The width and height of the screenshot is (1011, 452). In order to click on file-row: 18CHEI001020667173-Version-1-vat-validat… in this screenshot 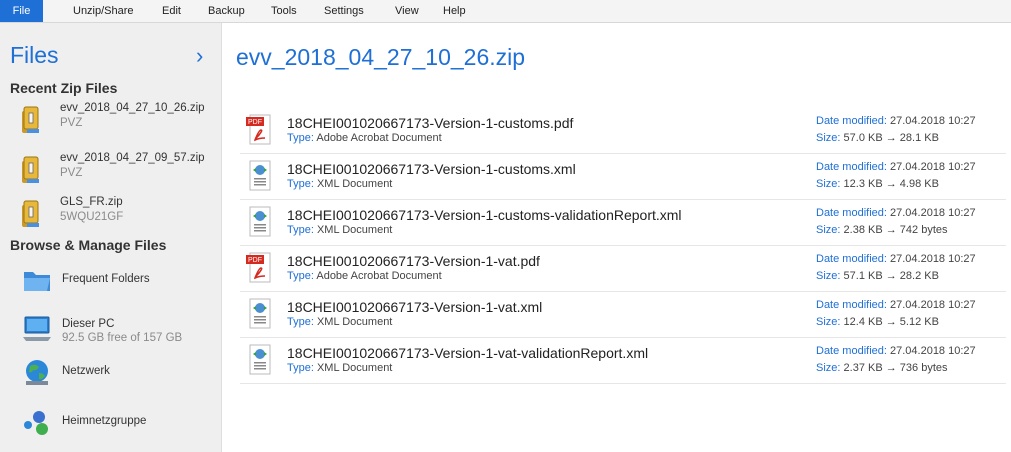, I will do `click(623, 361)`.